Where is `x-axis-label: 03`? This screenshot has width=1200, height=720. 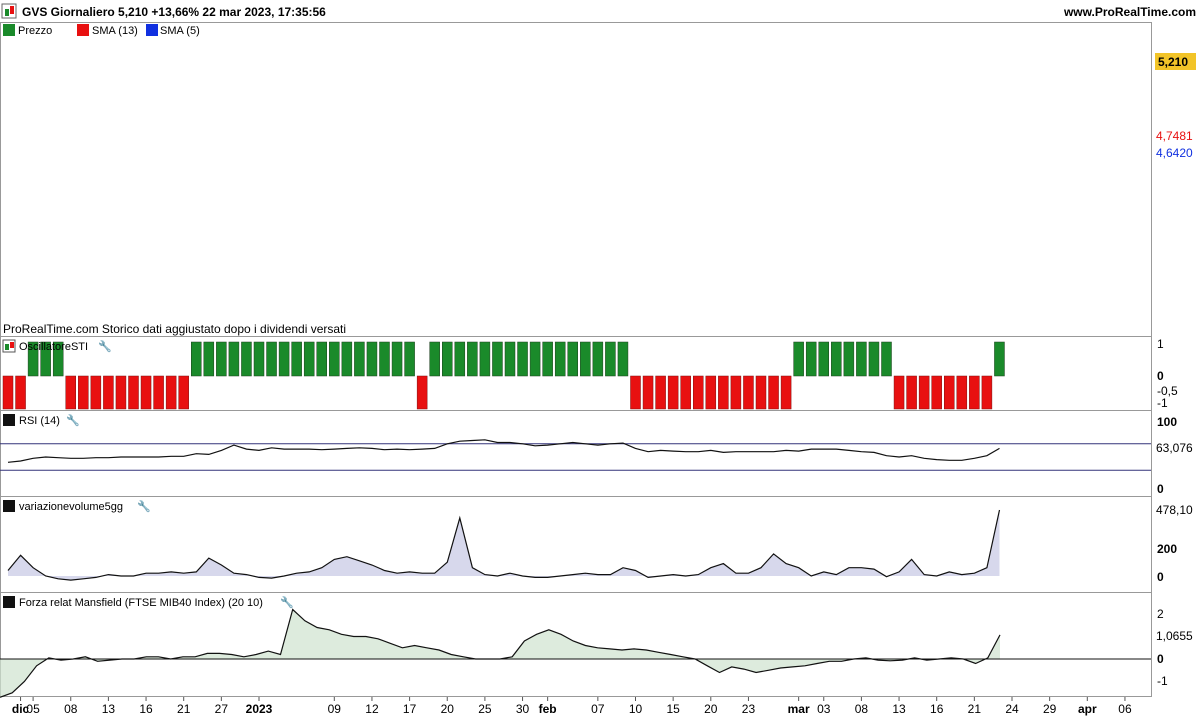 x-axis-label: 03 is located at coordinates (824, 709).